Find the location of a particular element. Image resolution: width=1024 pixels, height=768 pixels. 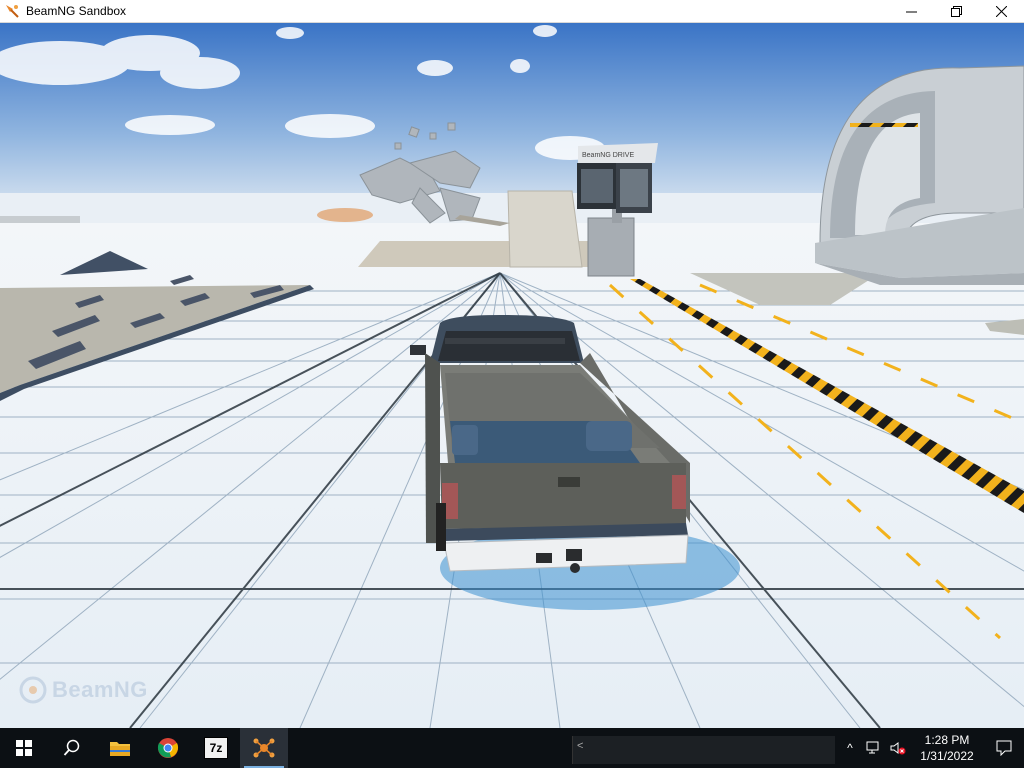

volume-button is located at coordinates (898, 748).